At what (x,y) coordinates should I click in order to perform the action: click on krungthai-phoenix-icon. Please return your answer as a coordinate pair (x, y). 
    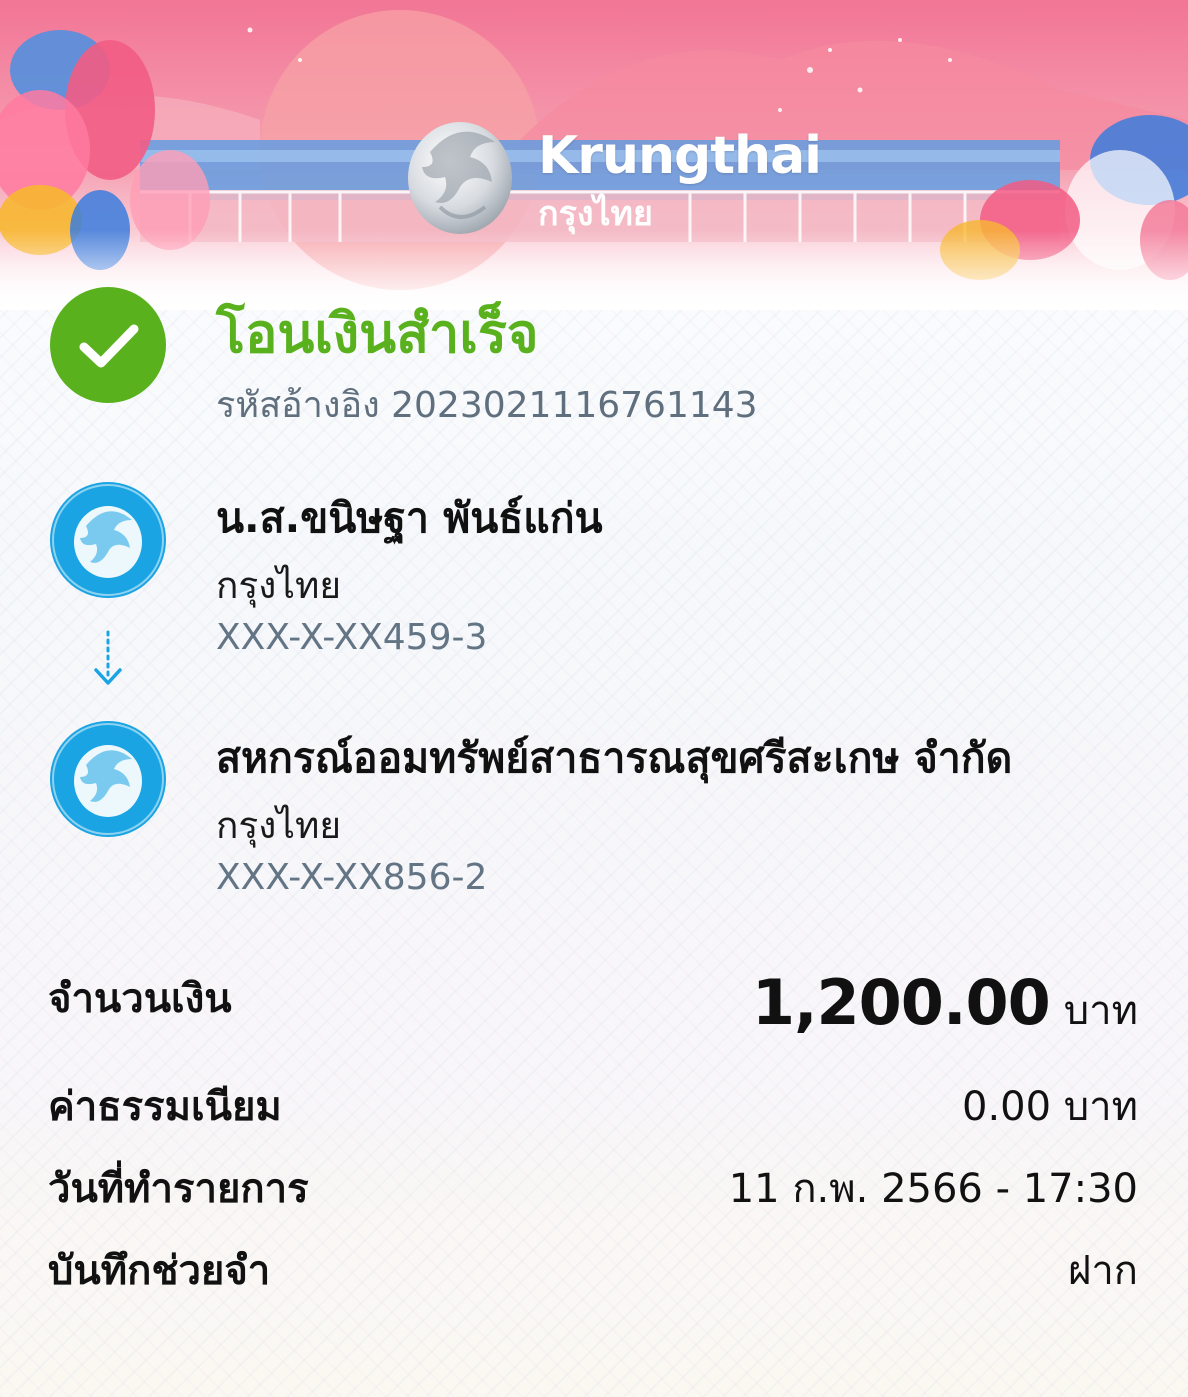
    Looking at the image, I should click on (460, 178).